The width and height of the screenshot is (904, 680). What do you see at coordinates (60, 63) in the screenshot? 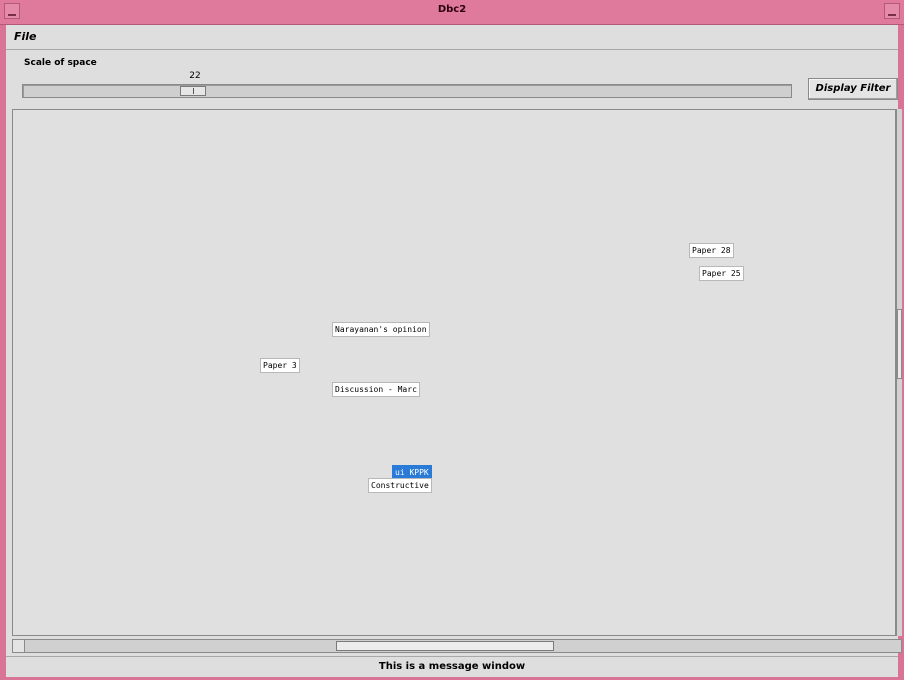
I see `scale-label: Scale of space` at bounding box center [60, 63].